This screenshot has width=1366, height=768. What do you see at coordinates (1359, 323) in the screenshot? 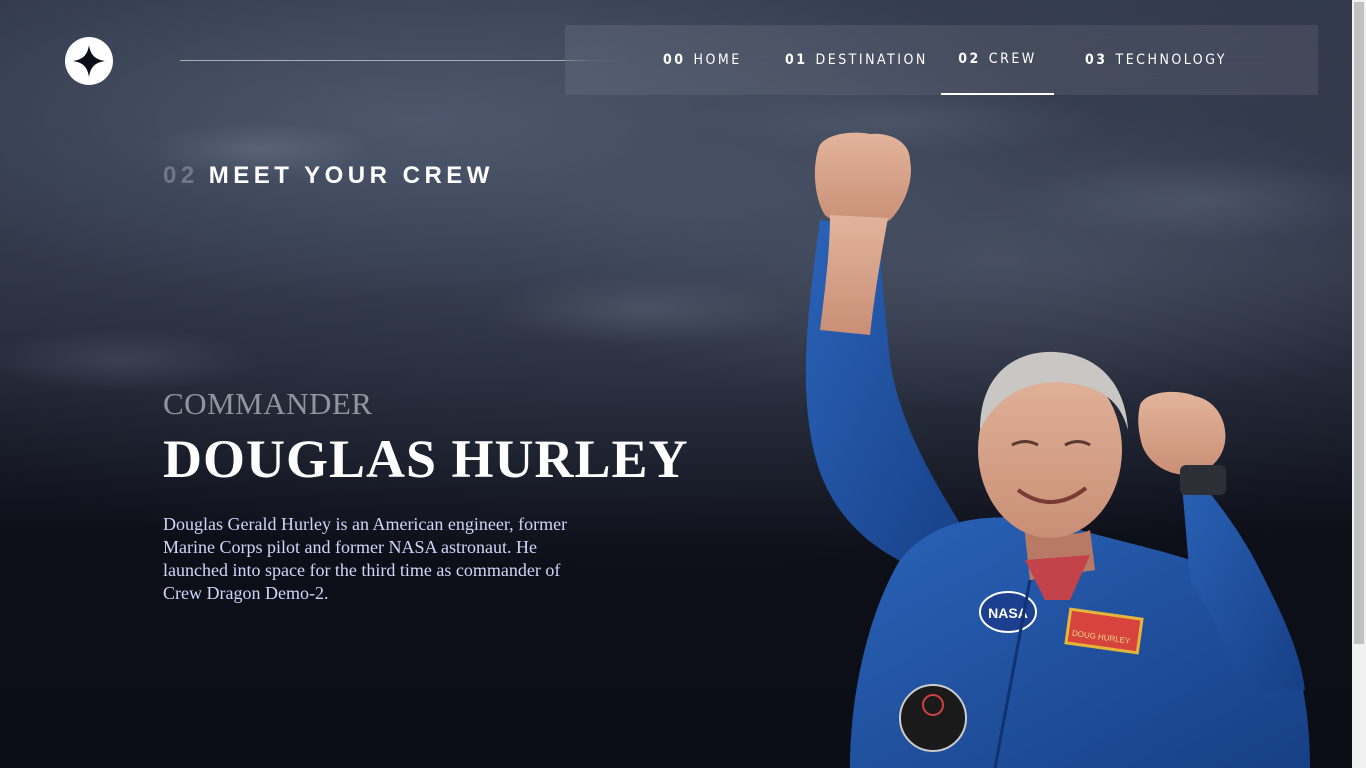
I see `scrollbar-thumb` at bounding box center [1359, 323].